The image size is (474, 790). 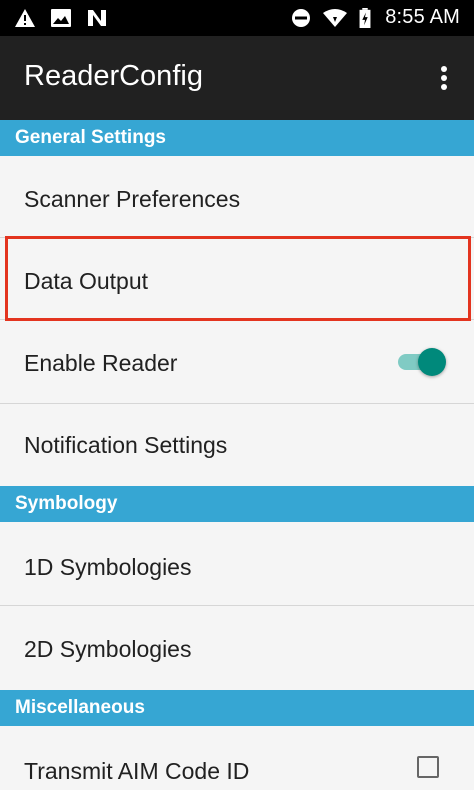 What do you see at coordinates (237, 78) in the screenshot?
I see `app-bar: ReaderConfig` at bounding box center [237, 78].